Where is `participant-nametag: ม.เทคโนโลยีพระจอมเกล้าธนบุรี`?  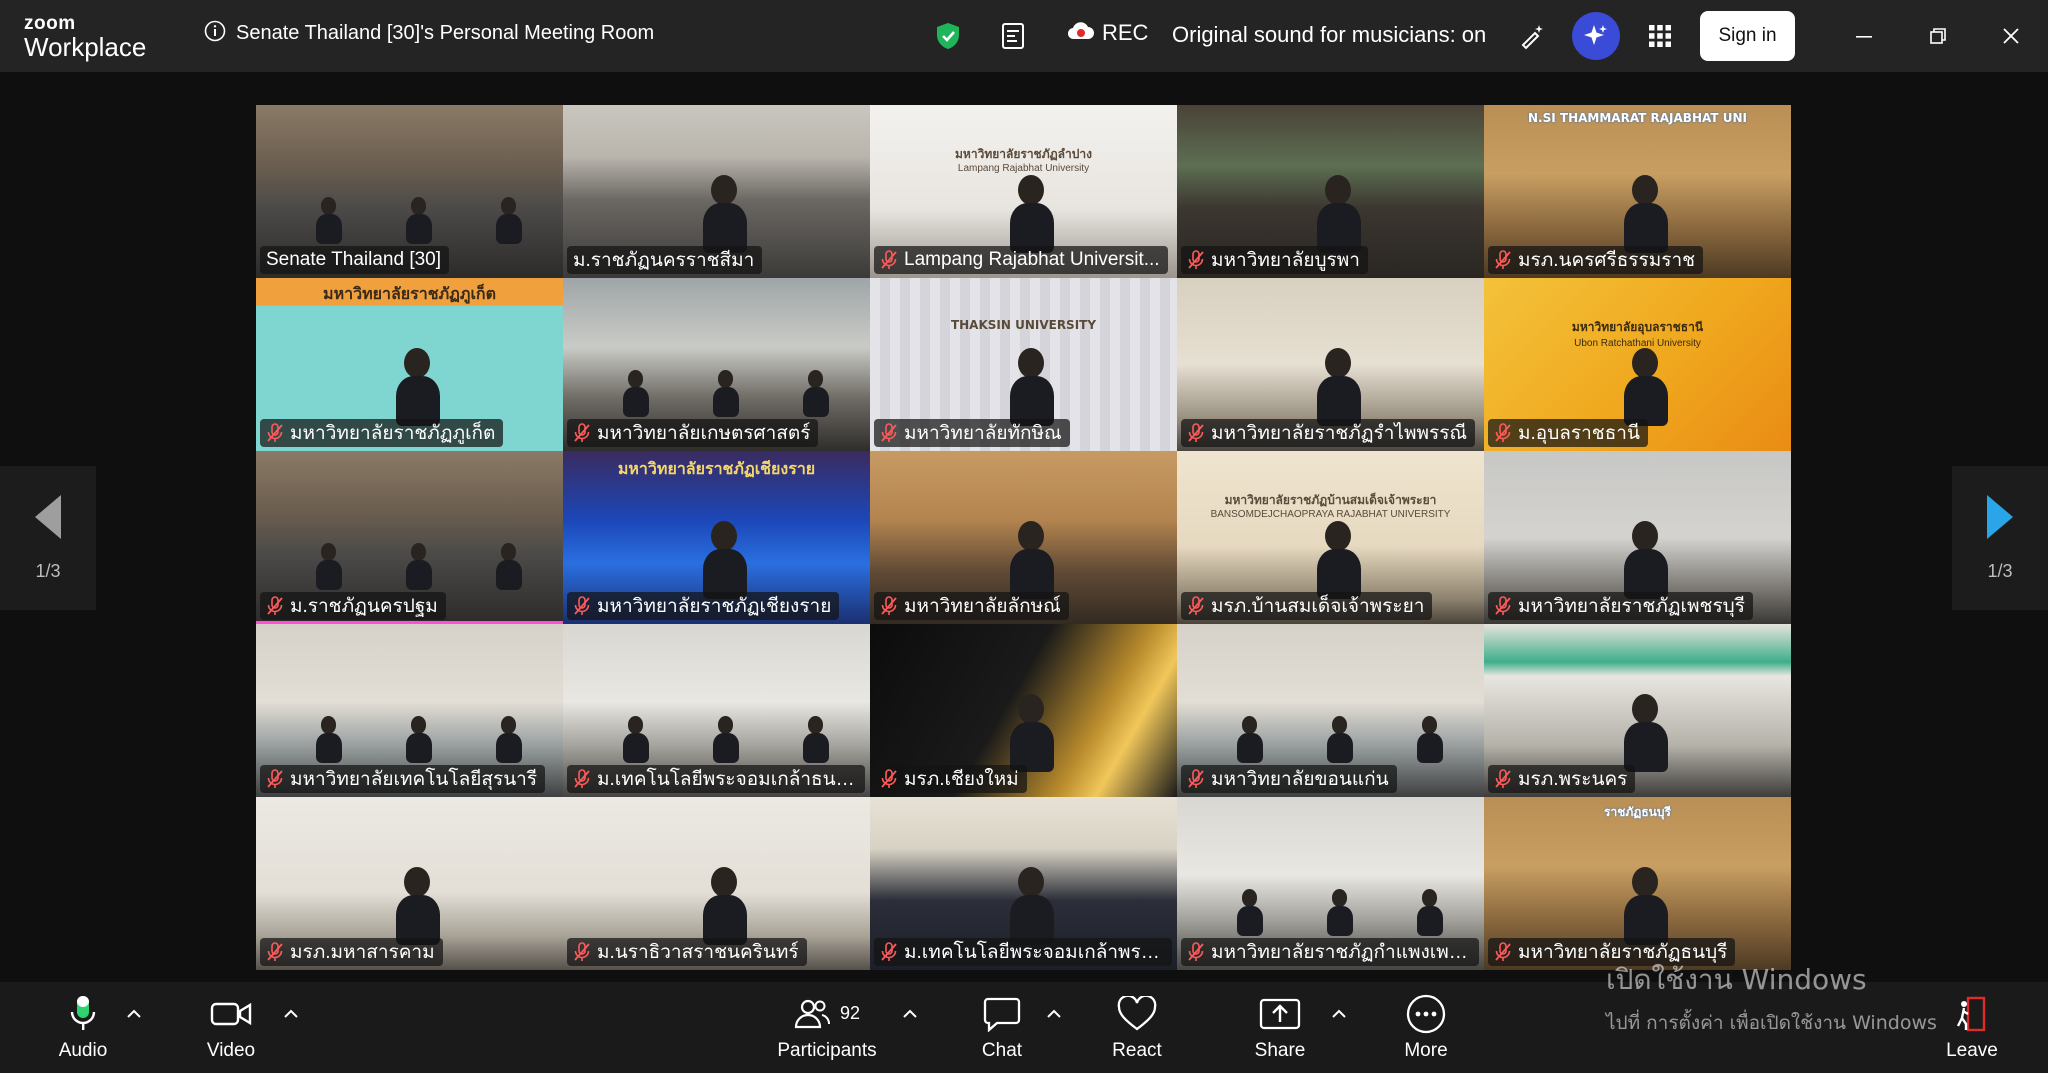
participant-nametag: ม.เทคโนโลยีพระจอมเกล้าธนบุรี is located at coordinates (716, 779).